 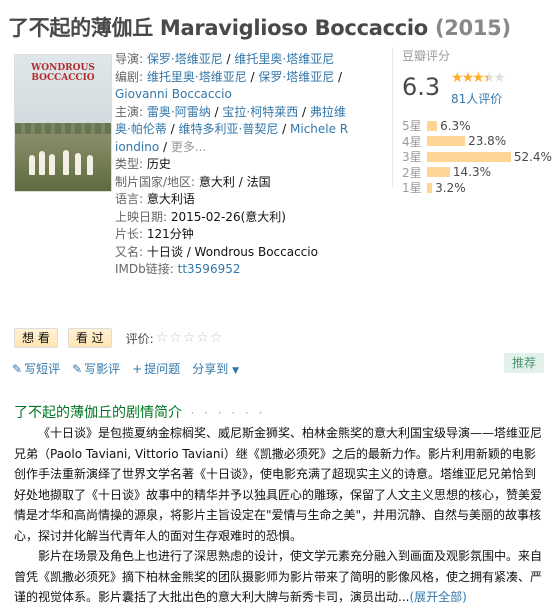 I want to click on poster-figures, so click(x=64, y=158).